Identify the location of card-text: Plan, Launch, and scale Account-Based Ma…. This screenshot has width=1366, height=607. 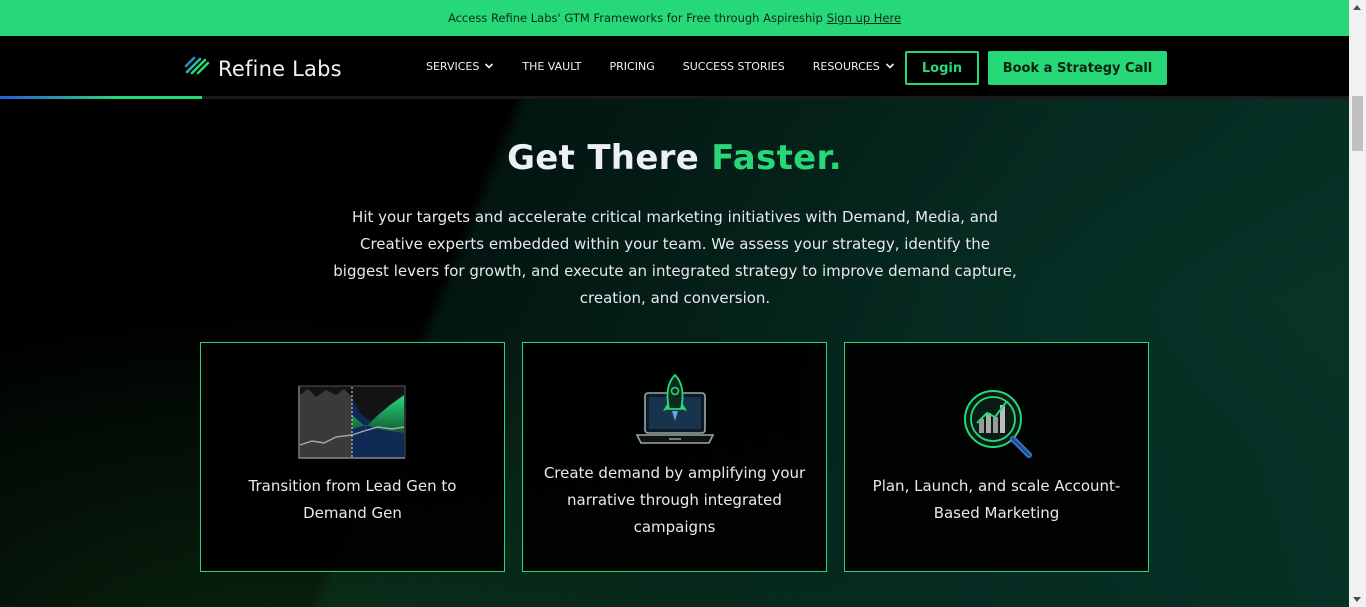
(996, 499).